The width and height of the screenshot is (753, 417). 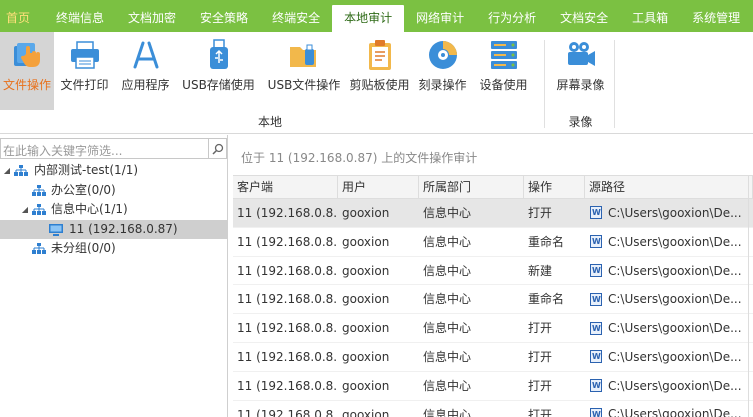 What do you see at coordinates (554, 187) in the screenshot?
I see `column-header-operation: 操作` at bounding box center [554, 187].